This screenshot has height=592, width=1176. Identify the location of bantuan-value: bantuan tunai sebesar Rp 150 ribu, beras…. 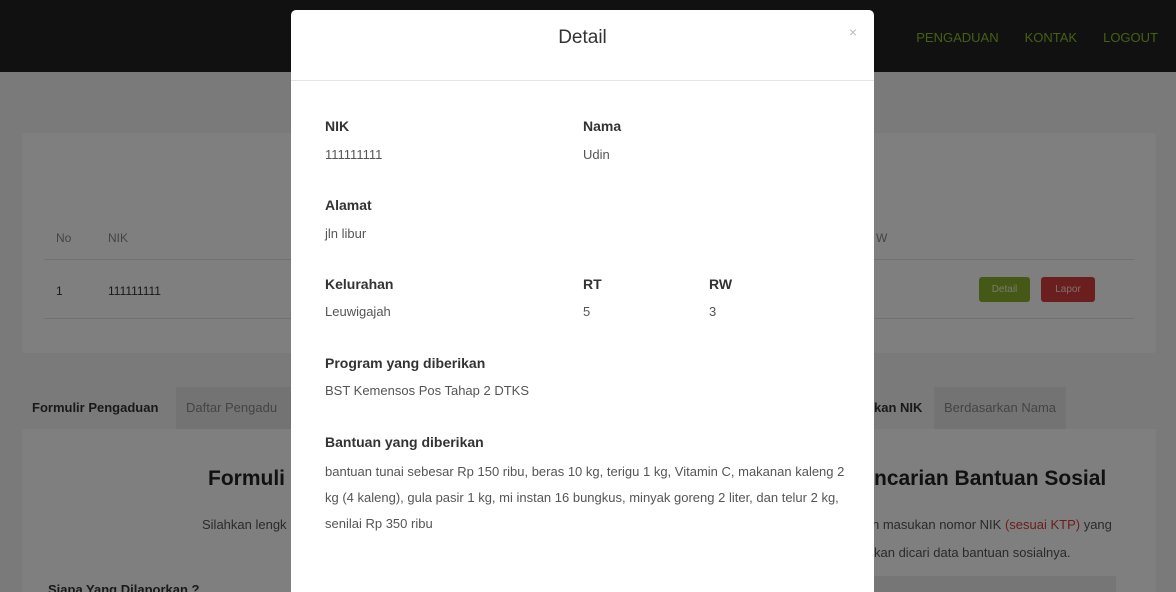
(585, 497).